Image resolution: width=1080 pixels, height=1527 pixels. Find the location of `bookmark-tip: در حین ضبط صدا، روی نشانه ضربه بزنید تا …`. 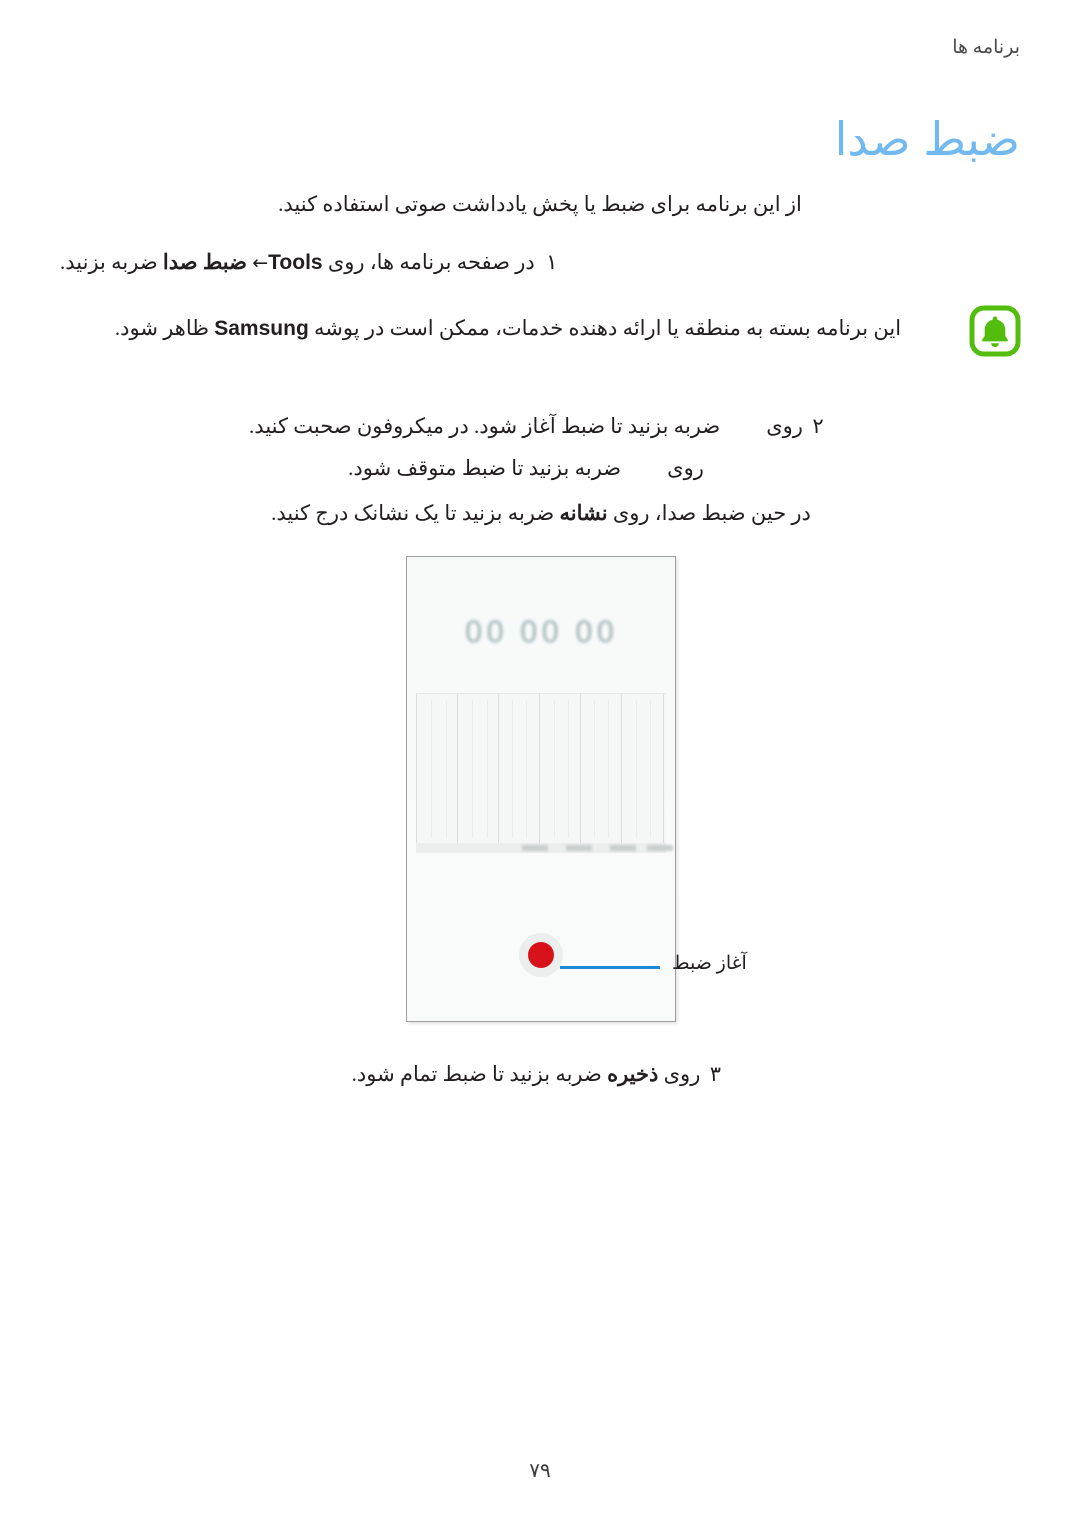

bookmark-tip: در حین ضبط صدا، روی نشانه ضربه بزنید تا … is located at coordinates (541, 514).